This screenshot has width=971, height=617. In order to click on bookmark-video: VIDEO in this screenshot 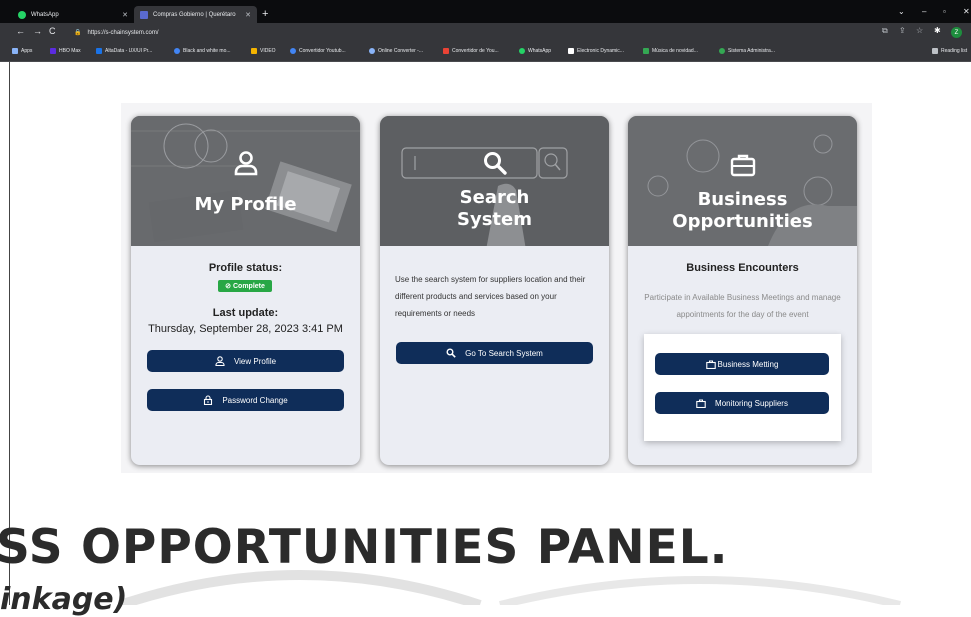, I will do `click(263, 51)`.